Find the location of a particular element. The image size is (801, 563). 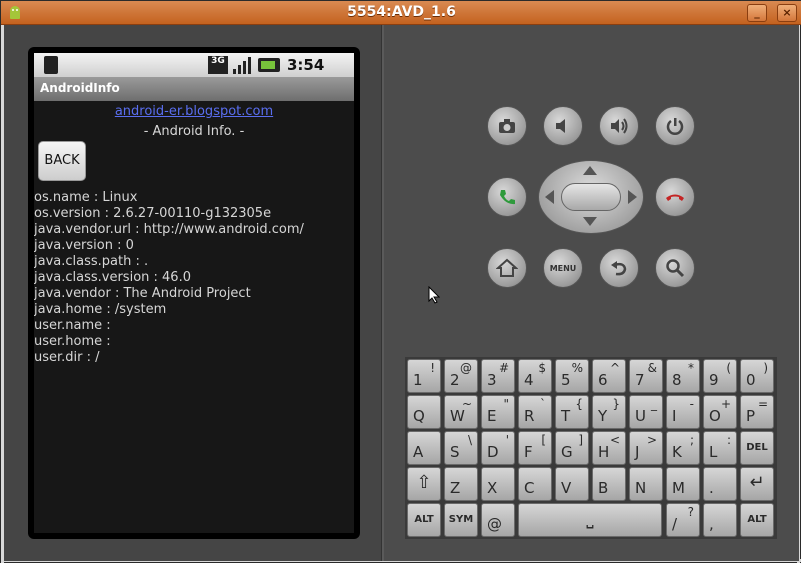

key-k: K; is located at coordinates (683, 448).